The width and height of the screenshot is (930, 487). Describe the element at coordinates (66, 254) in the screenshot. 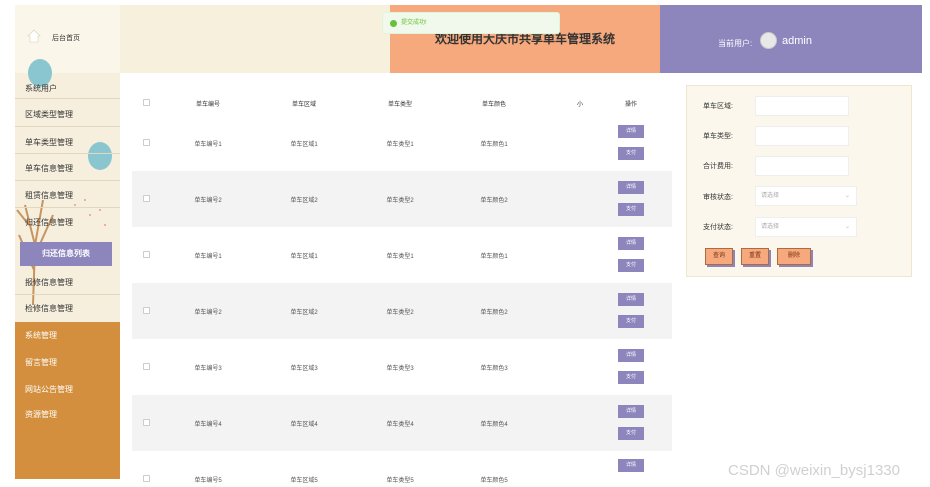

I see `sidebar-item-return-list: 归还信息列表` at that location.